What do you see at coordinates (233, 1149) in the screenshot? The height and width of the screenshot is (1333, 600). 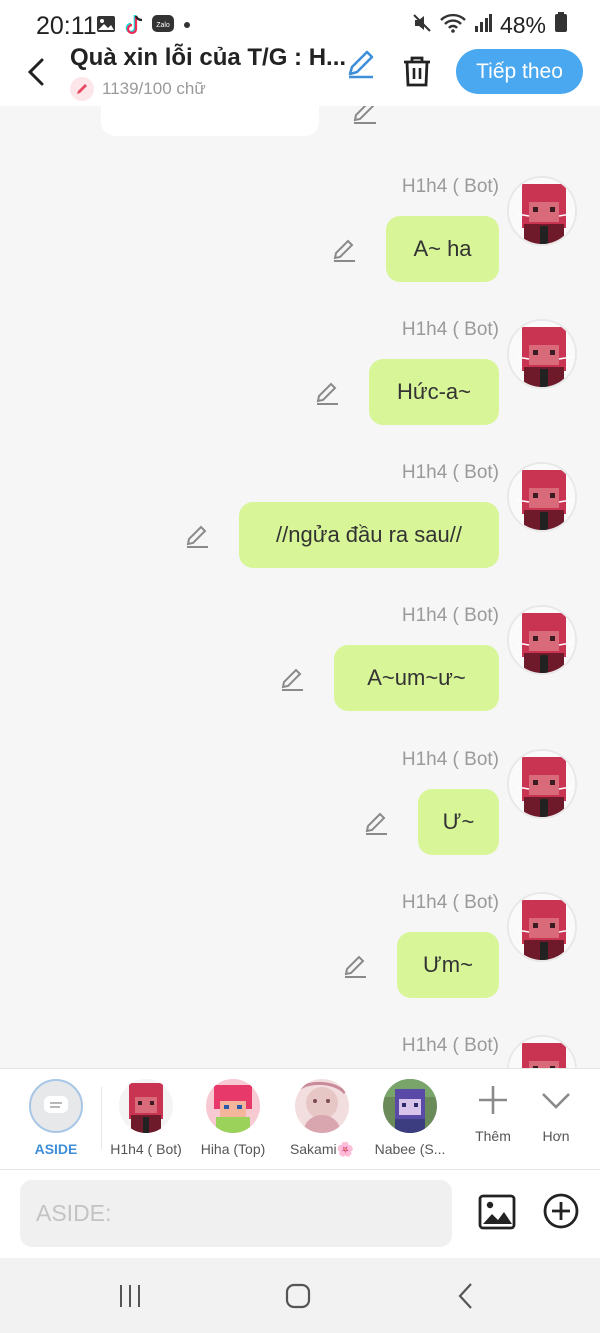 I see `character-name: Hiha (Top)` at bounding box center [233, 1149].